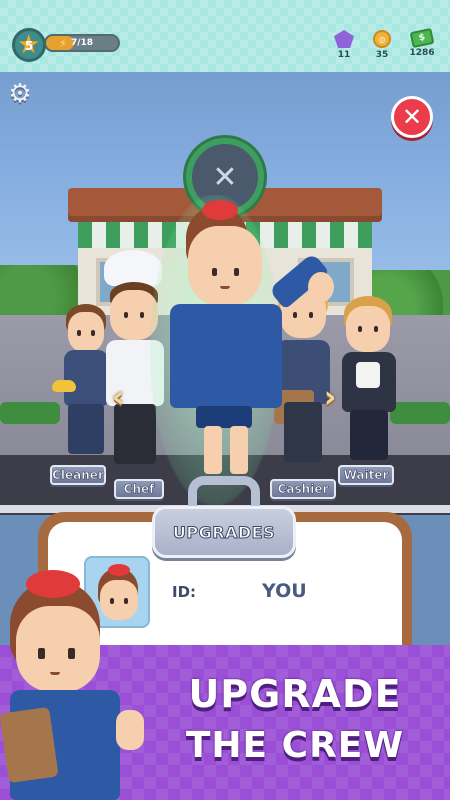 This screenshot has width=450, height=800. I want to click on headline-line-2: THE CREW, so click(295, 745).